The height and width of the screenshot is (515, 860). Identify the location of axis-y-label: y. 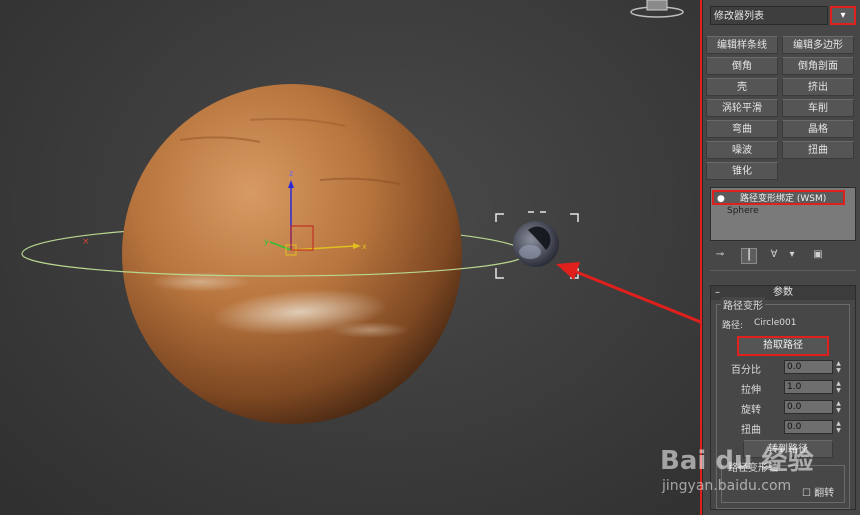
(266, 241).